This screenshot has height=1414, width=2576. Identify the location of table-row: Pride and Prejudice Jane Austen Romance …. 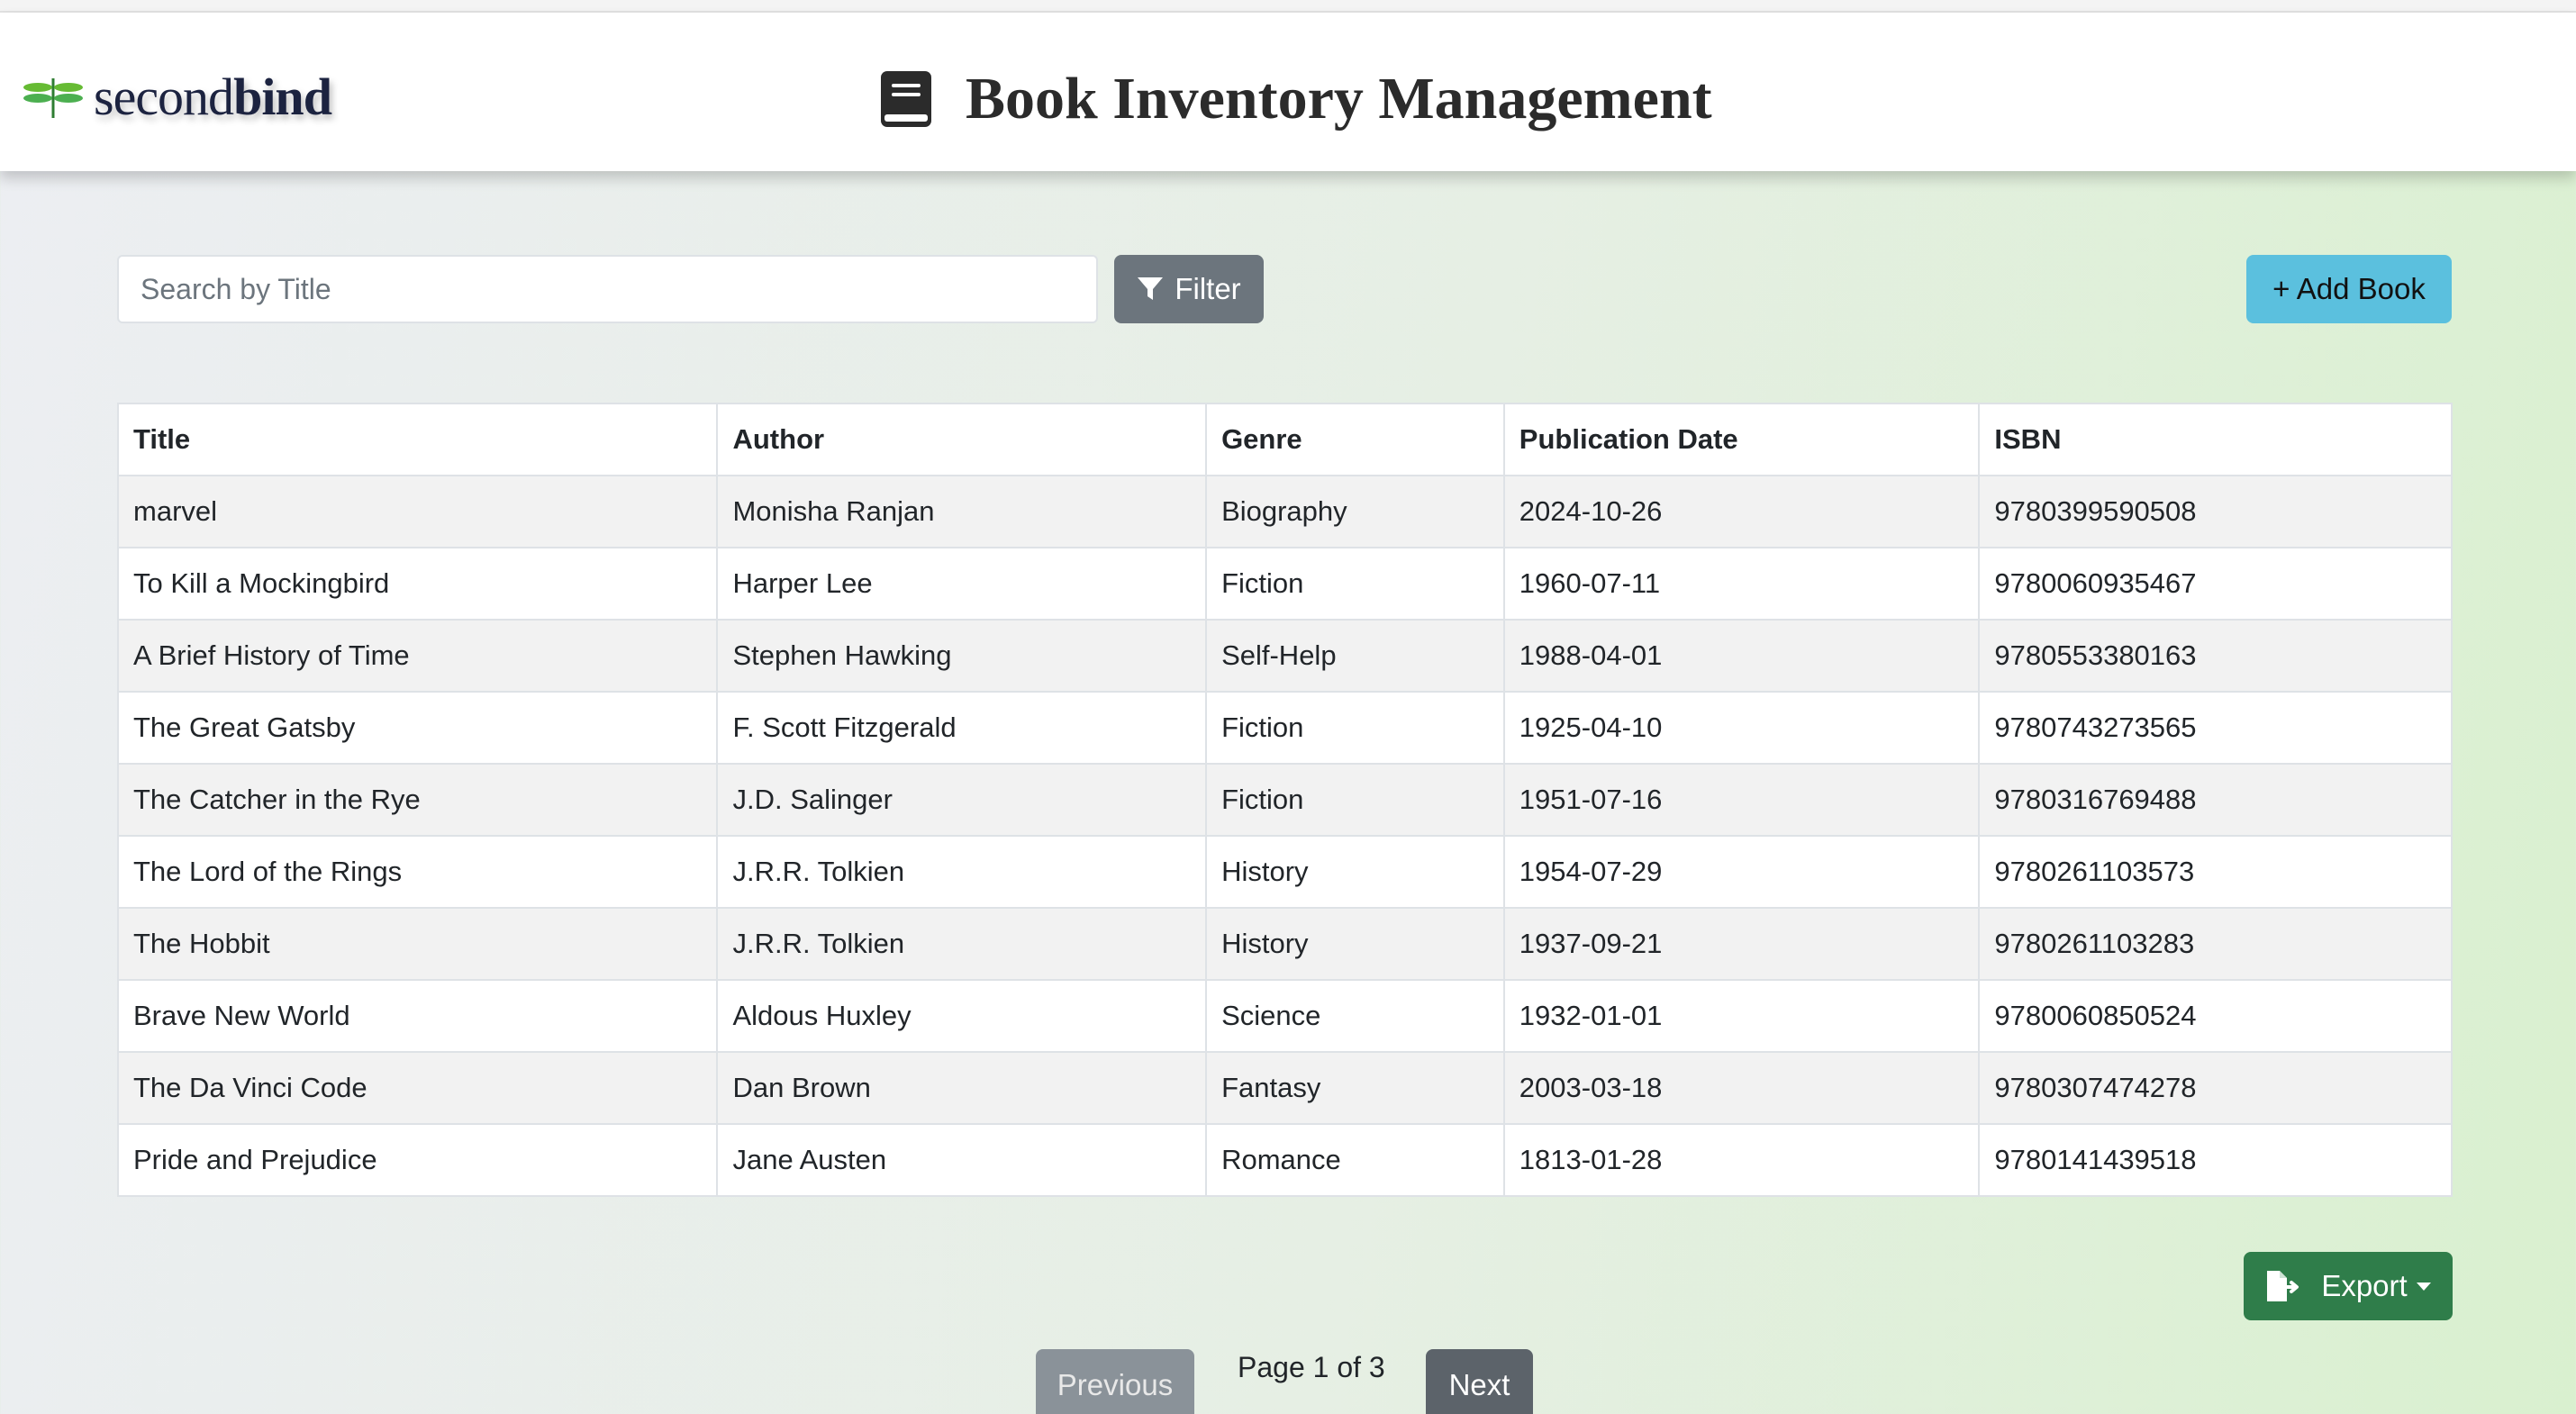
(1285, 1160).